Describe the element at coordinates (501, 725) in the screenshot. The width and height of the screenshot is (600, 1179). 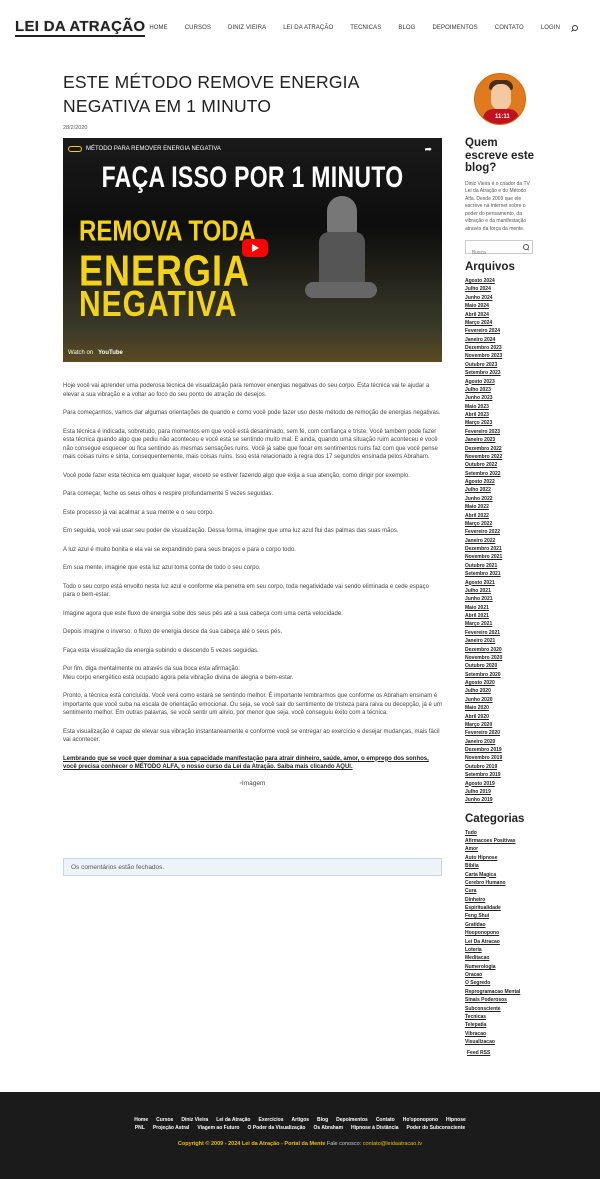
I see `archive-link: Março 2020` at that location.